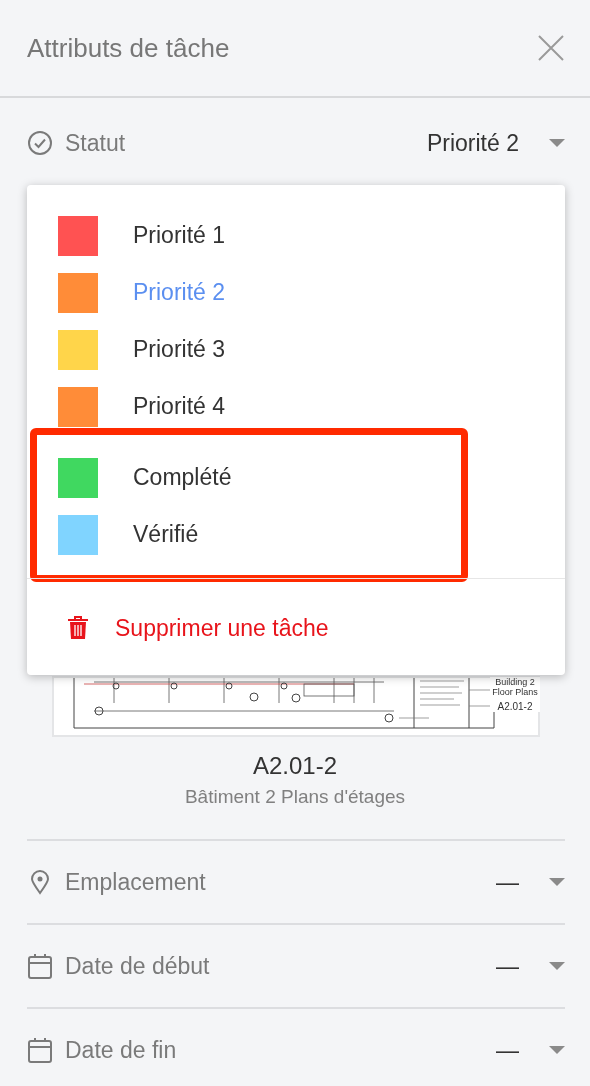 The width and height of the screenshot is (590, 1086). What do you see at coordinates (515, 687) in the screenshot?
I see `title-block-text: Building 2 Floor Plans` at bounding box center [515, 687].